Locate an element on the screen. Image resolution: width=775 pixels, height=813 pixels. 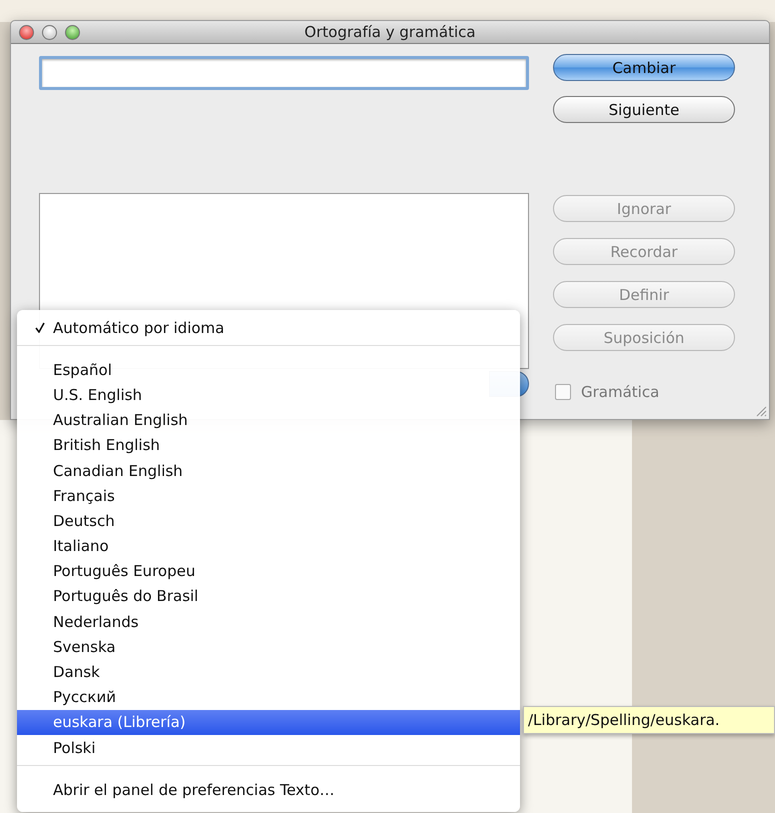
menu-item: Polski is located at coordinates (268, 747).